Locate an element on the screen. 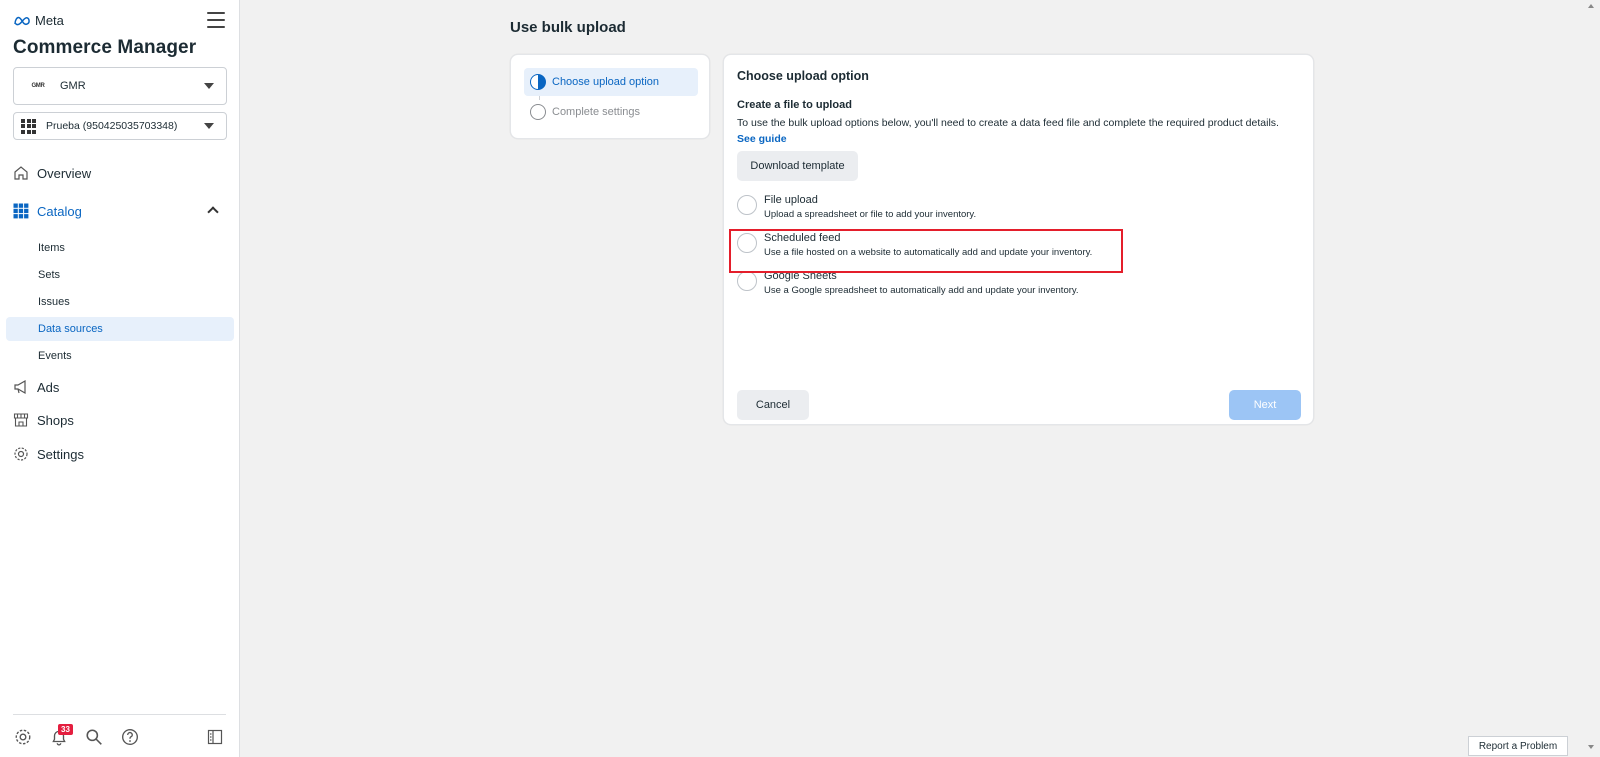  sidebar-item-events: Events is located at coordinates (120, 356).